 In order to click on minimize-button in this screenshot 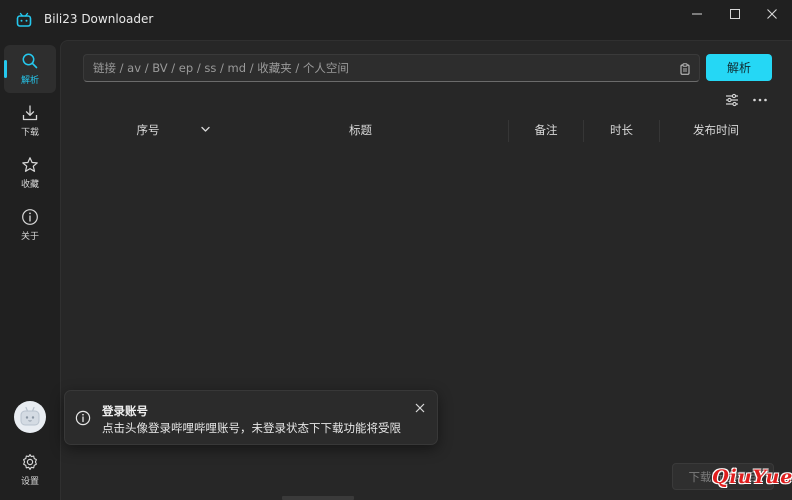, I will do `click(697, 14)`.